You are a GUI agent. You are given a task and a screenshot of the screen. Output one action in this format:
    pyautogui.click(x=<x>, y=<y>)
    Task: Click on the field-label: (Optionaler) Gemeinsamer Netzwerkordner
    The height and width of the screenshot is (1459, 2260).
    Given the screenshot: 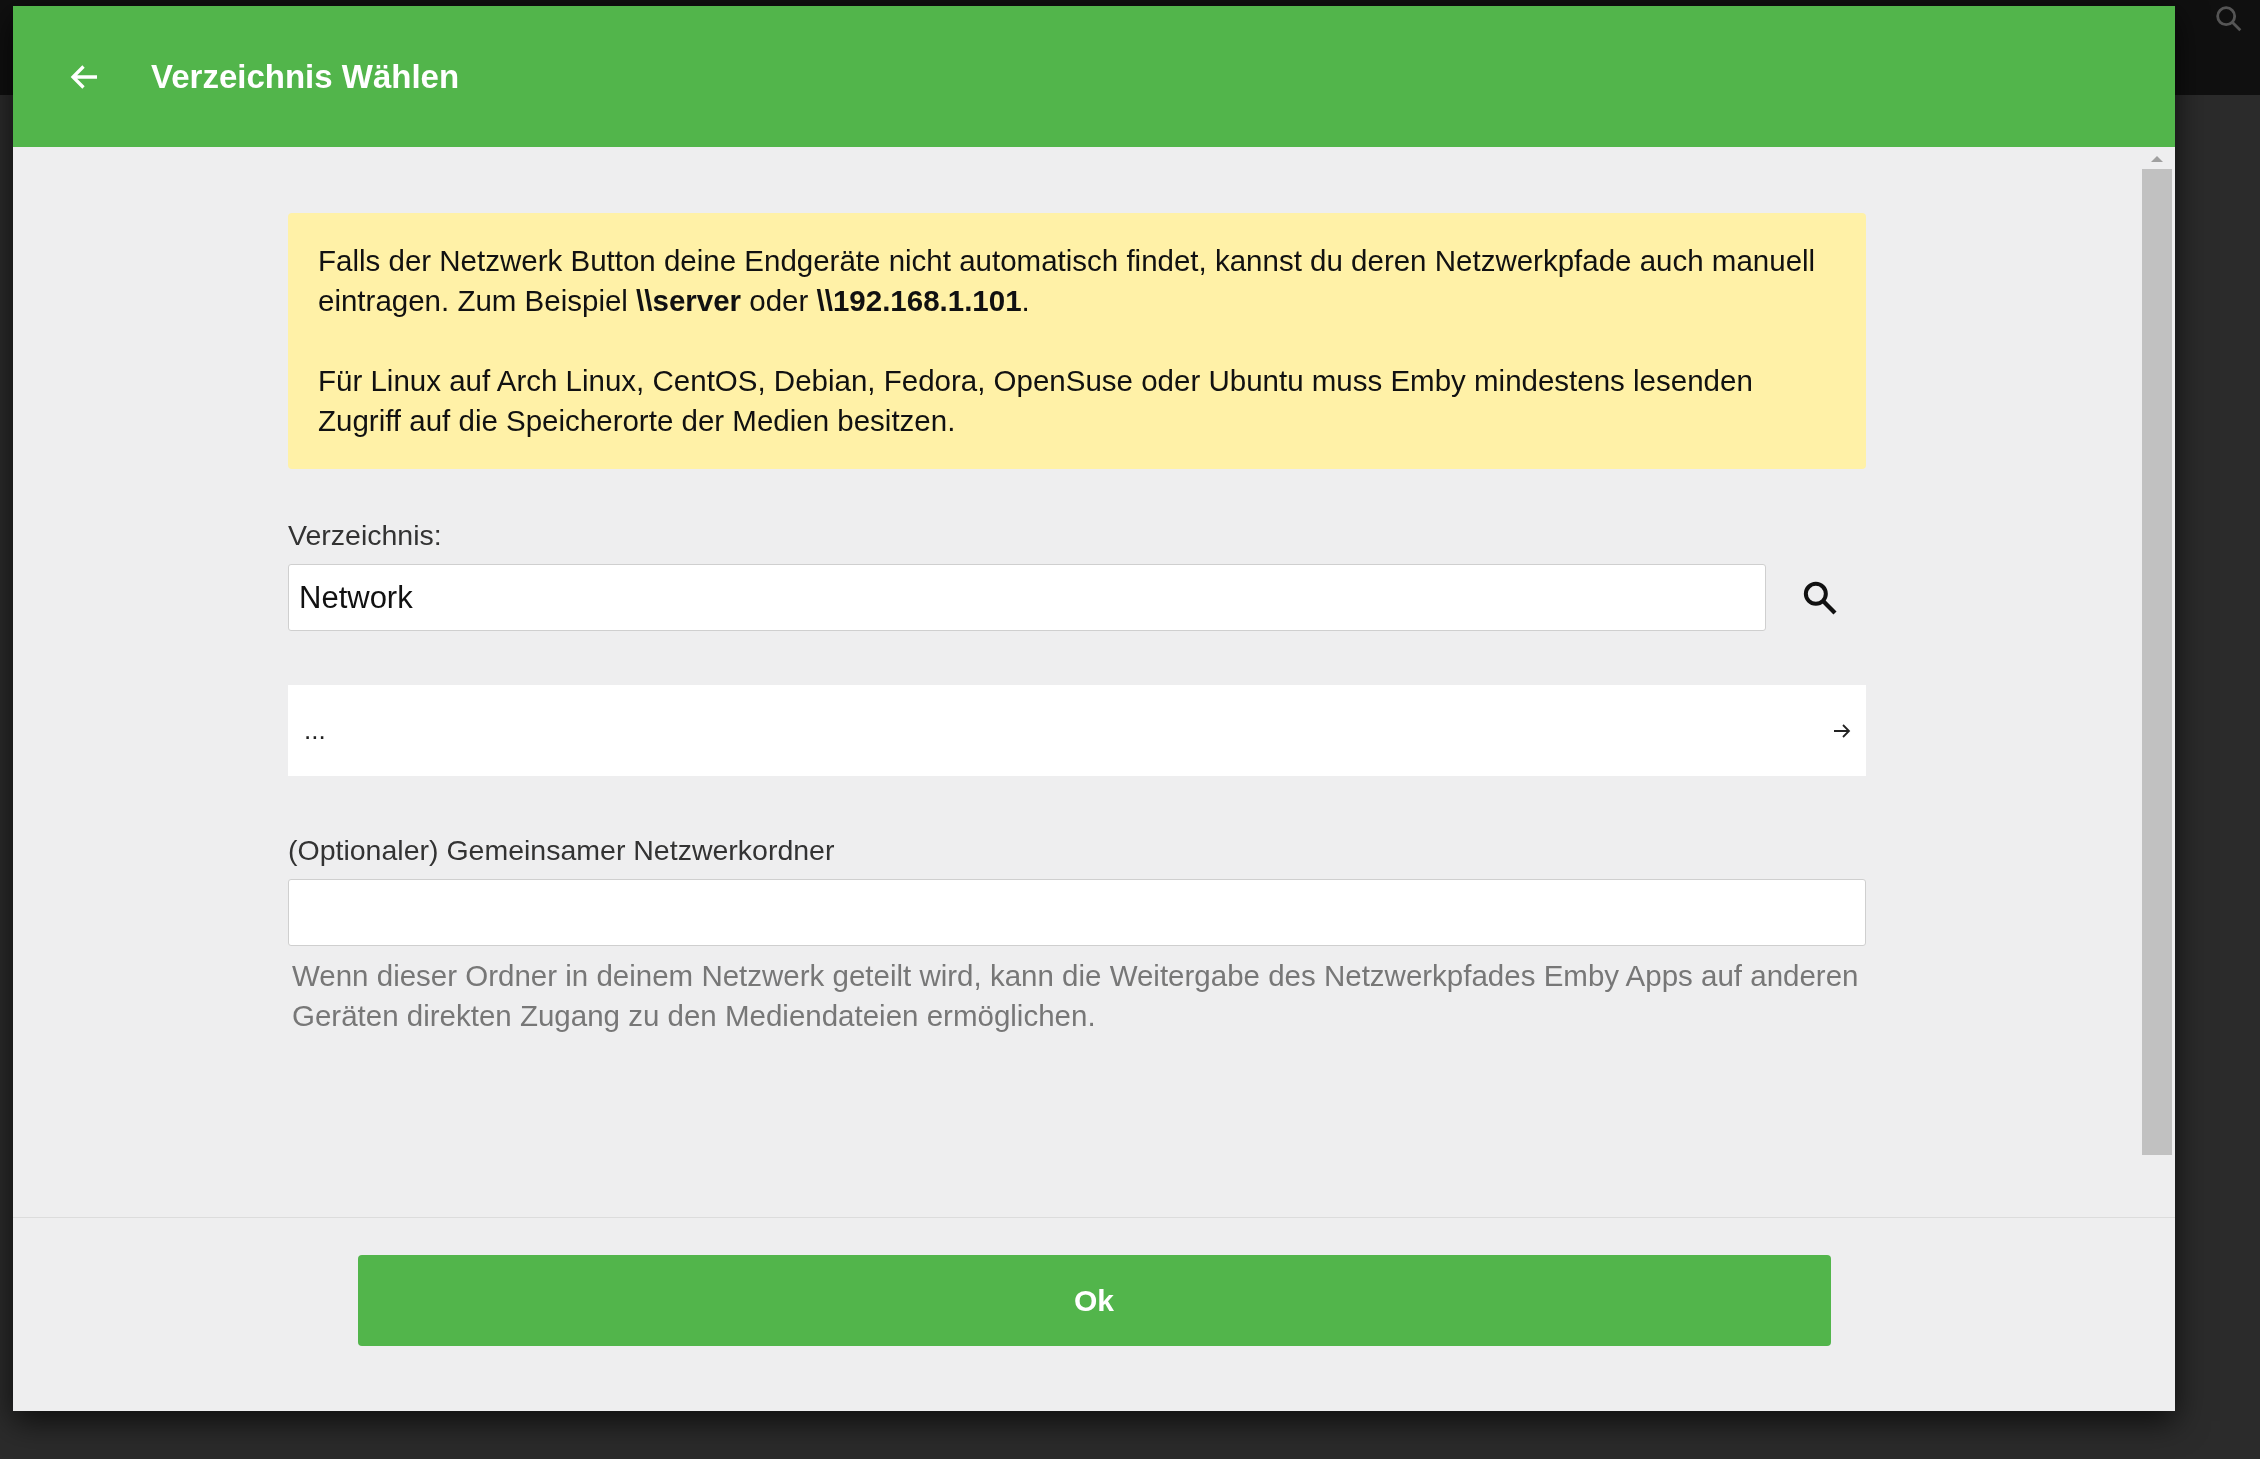 What is the action you would take?
    pyautogui.click(x=562, y=850)
    